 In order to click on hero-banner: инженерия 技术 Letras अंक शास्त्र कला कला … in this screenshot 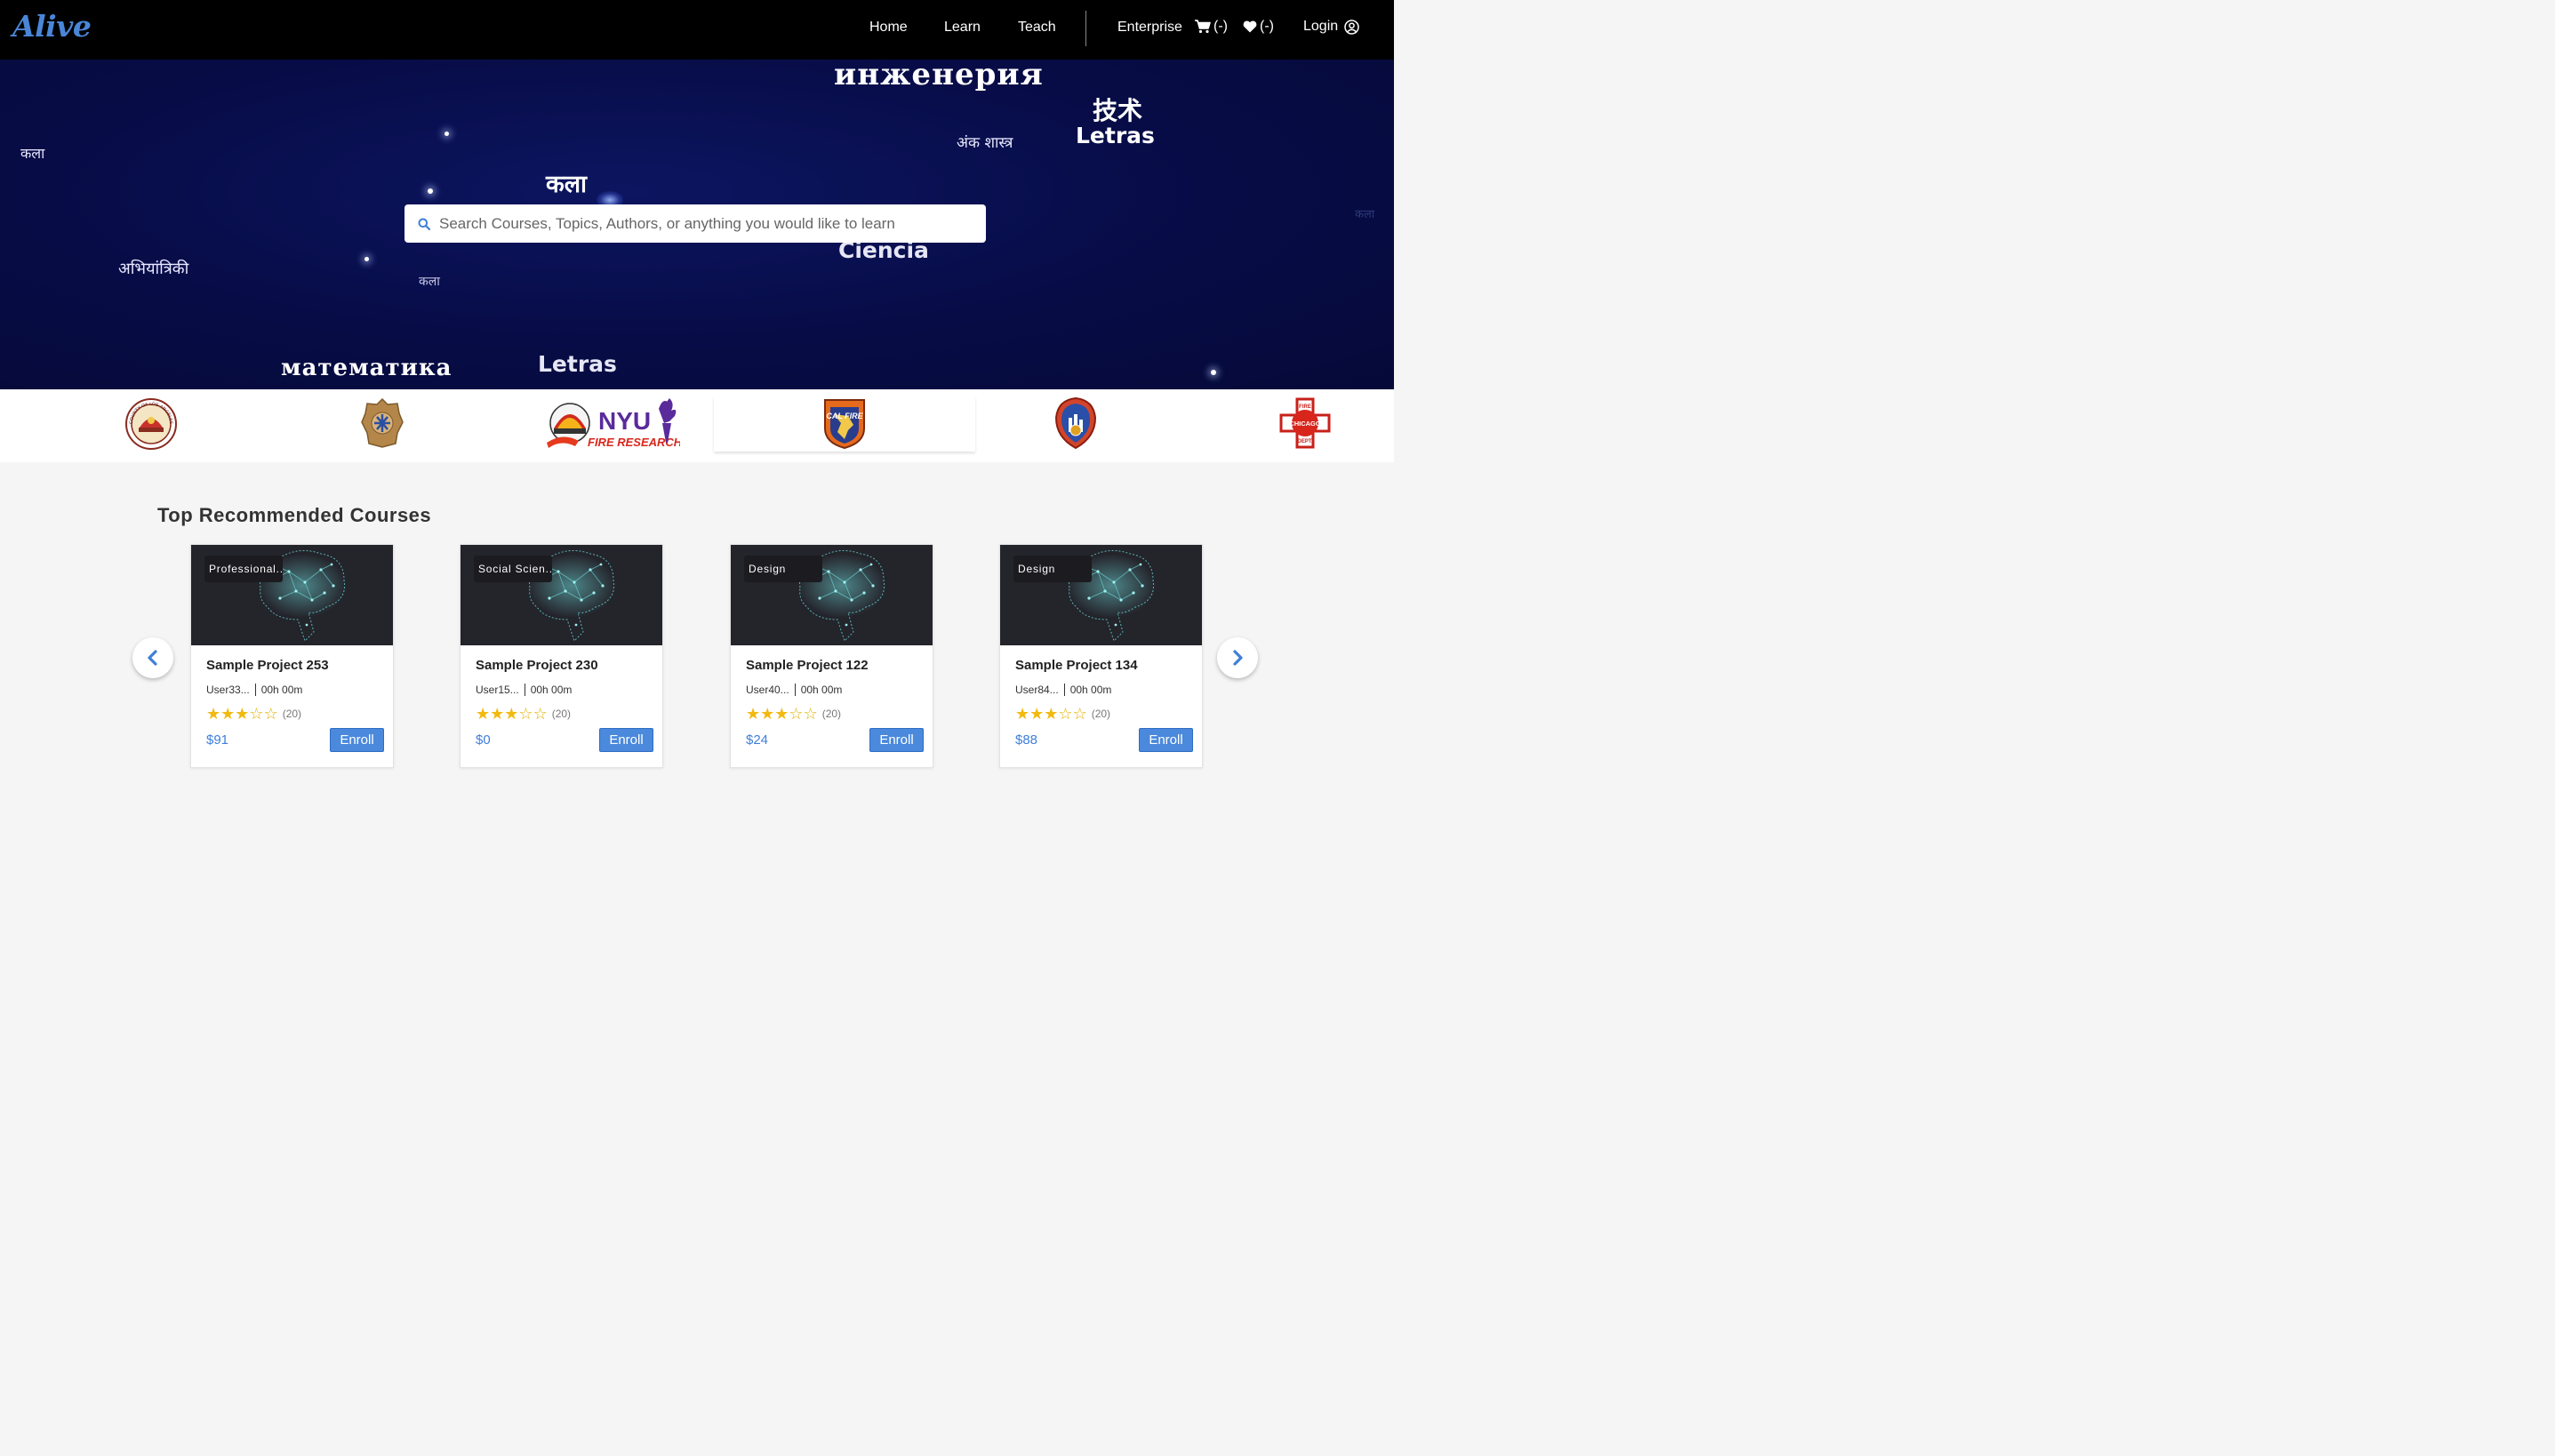, I will do `click(697, 224)`.